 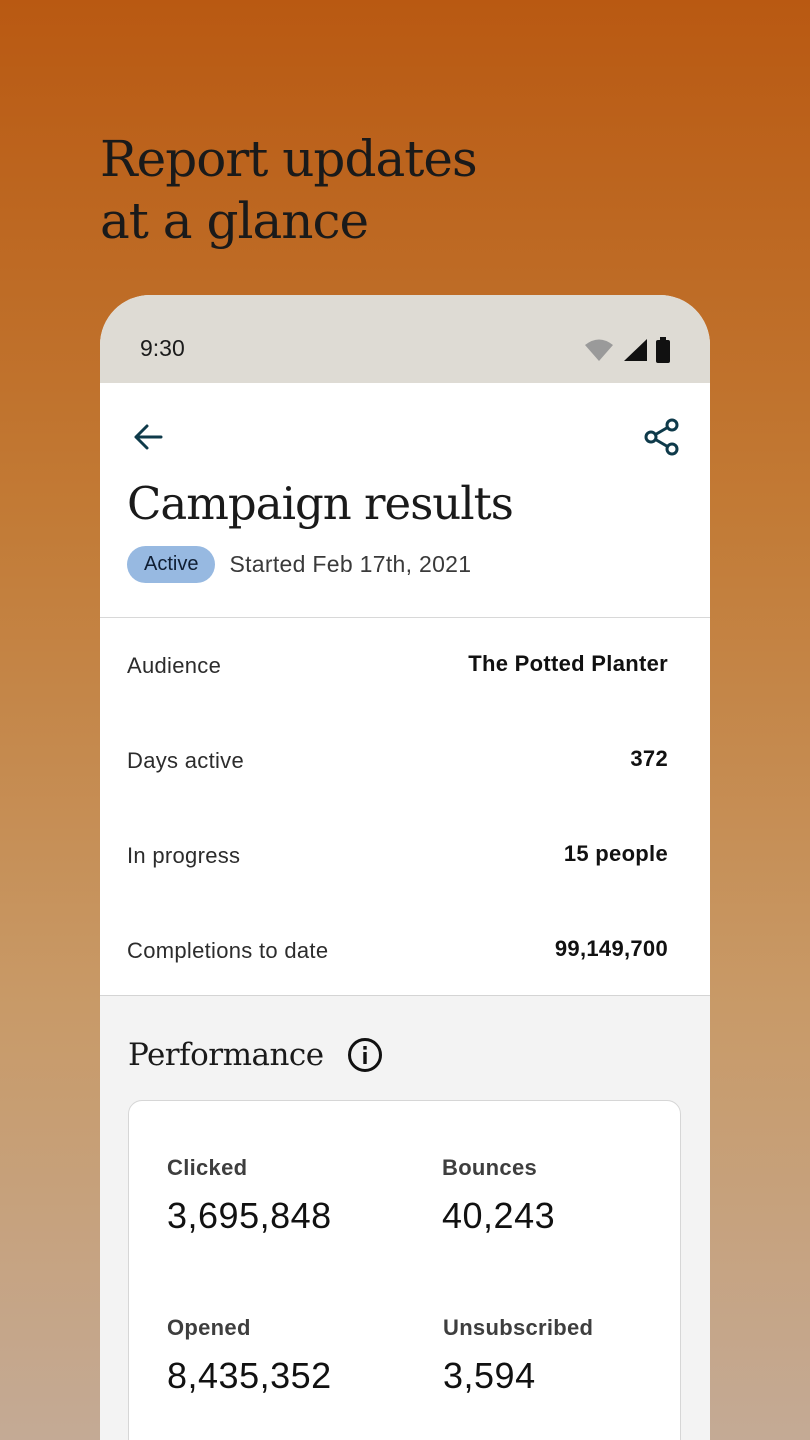 What do you see at coordinates (350, 564) in the screenshot?
I see `started-date: Started Feb 17th, 2021` at bounding box center [350, 564].